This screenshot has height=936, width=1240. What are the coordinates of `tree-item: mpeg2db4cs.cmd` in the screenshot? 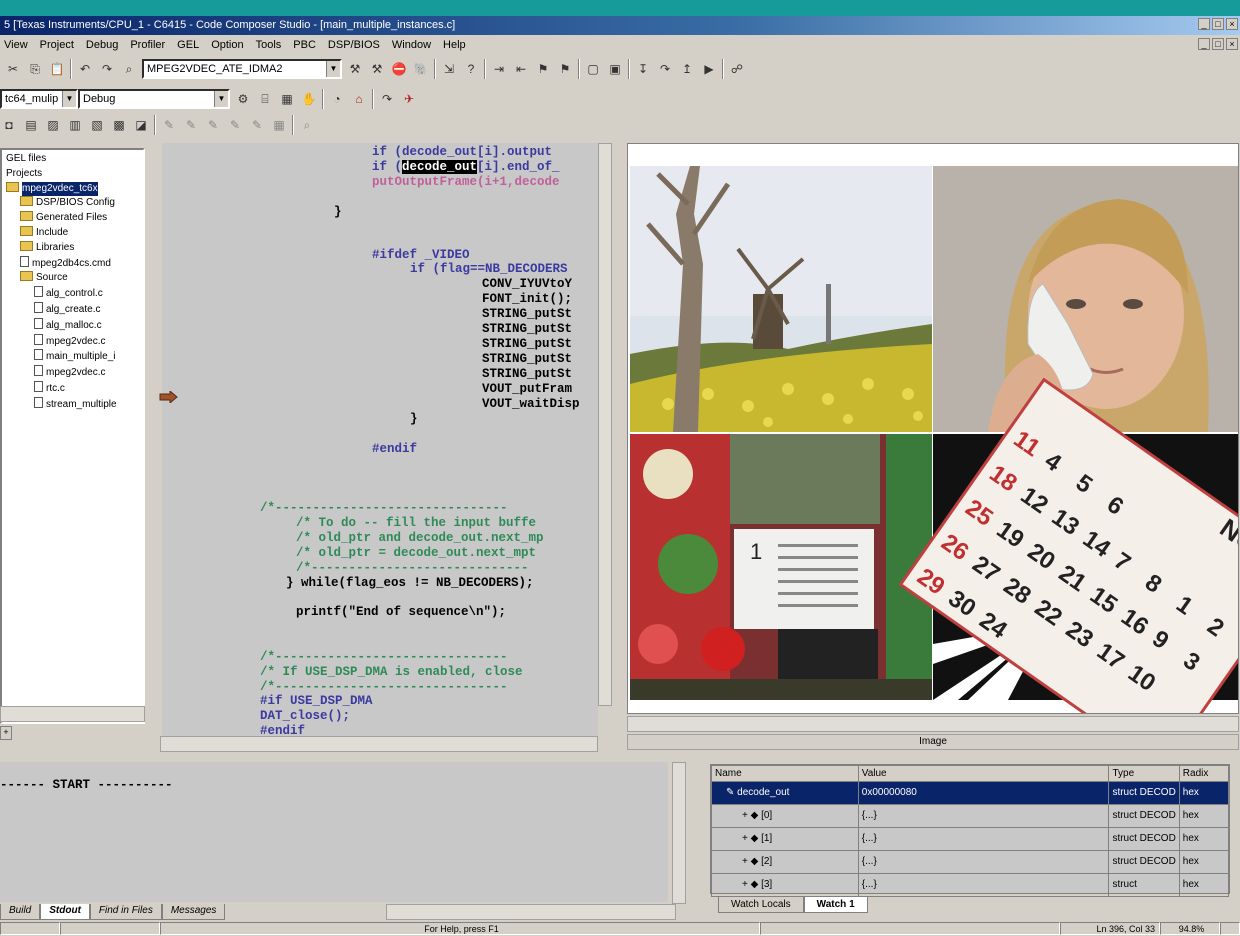 It's located at (72, 263).